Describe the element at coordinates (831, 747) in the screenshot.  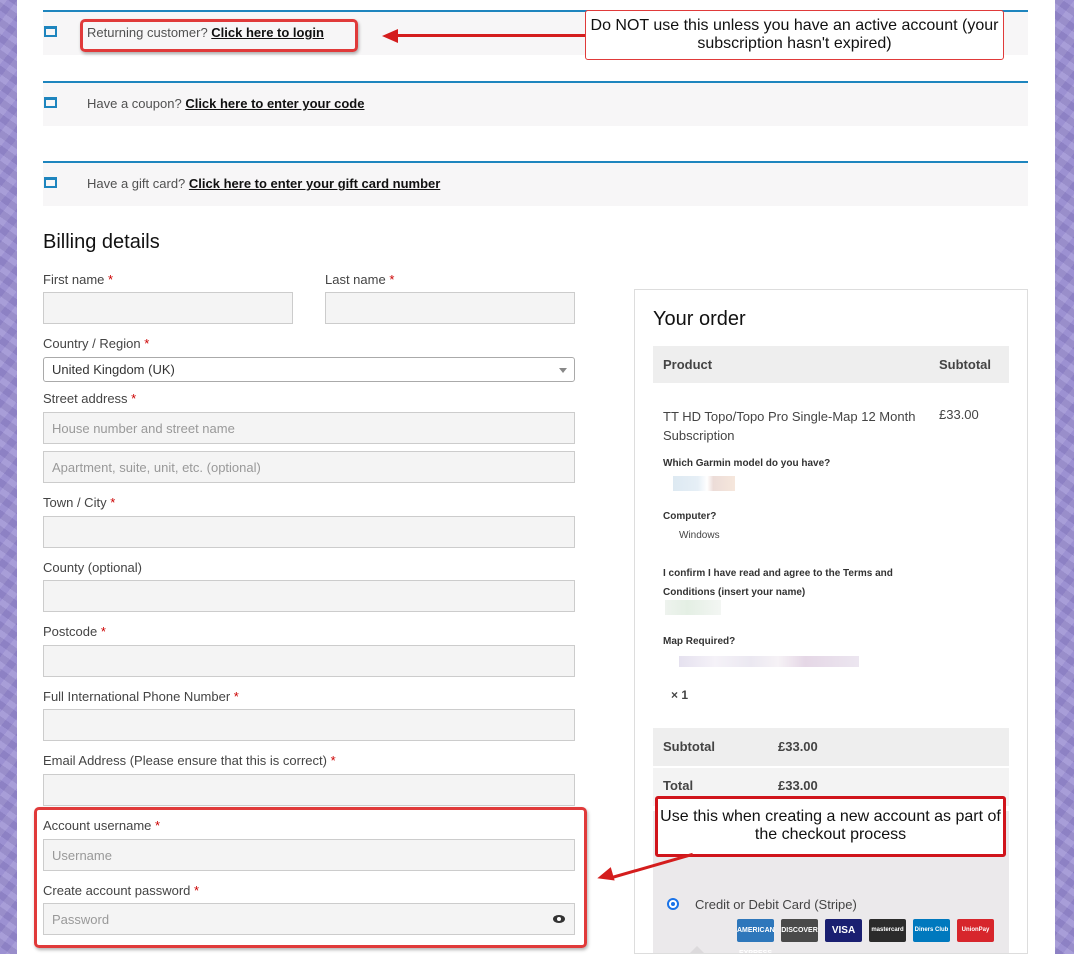
I see `subtotal-row: Subtotal £33.00` at that location.